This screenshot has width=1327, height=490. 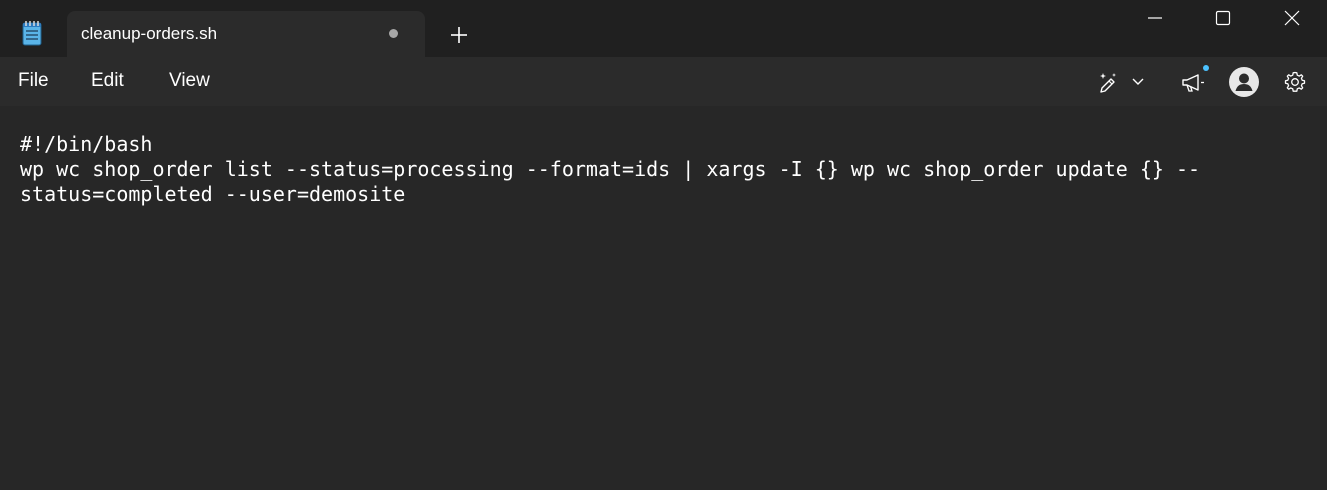 I want to click on maximize-icon, so click(x=1223, y=18).